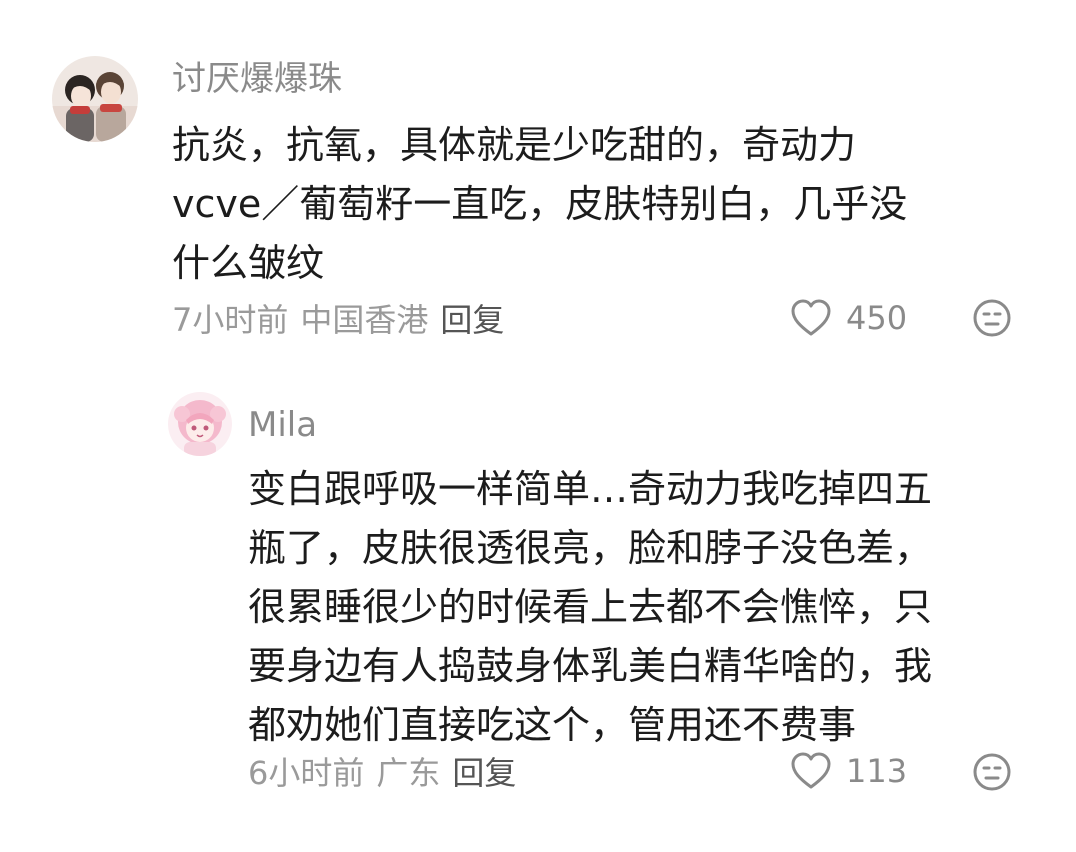 The height and width of the screenshot is (852, 1076). I want to click on username: Mila, so click(282, 425).